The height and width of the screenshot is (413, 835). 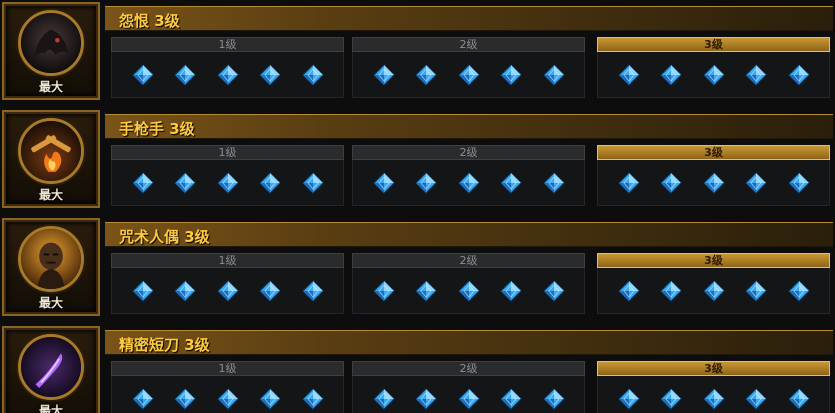 I want to click on skill-name: 咒术人偶 3级, so click(x=164, y=237).